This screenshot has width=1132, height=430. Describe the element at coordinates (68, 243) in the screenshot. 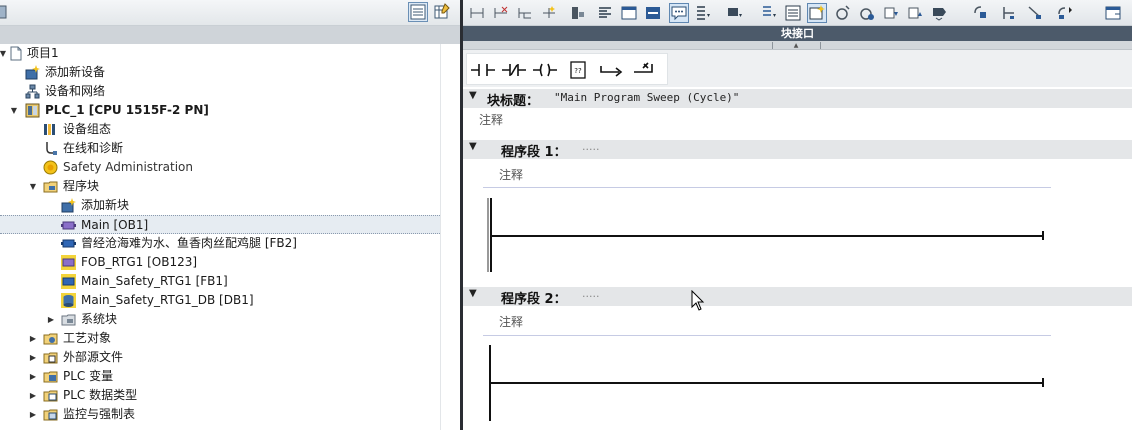

I see `fb-block-icon` at that location.